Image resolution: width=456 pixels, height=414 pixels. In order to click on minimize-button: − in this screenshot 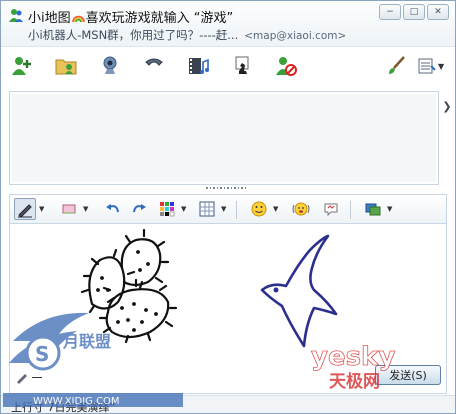, I will do `click(390, 12)`.